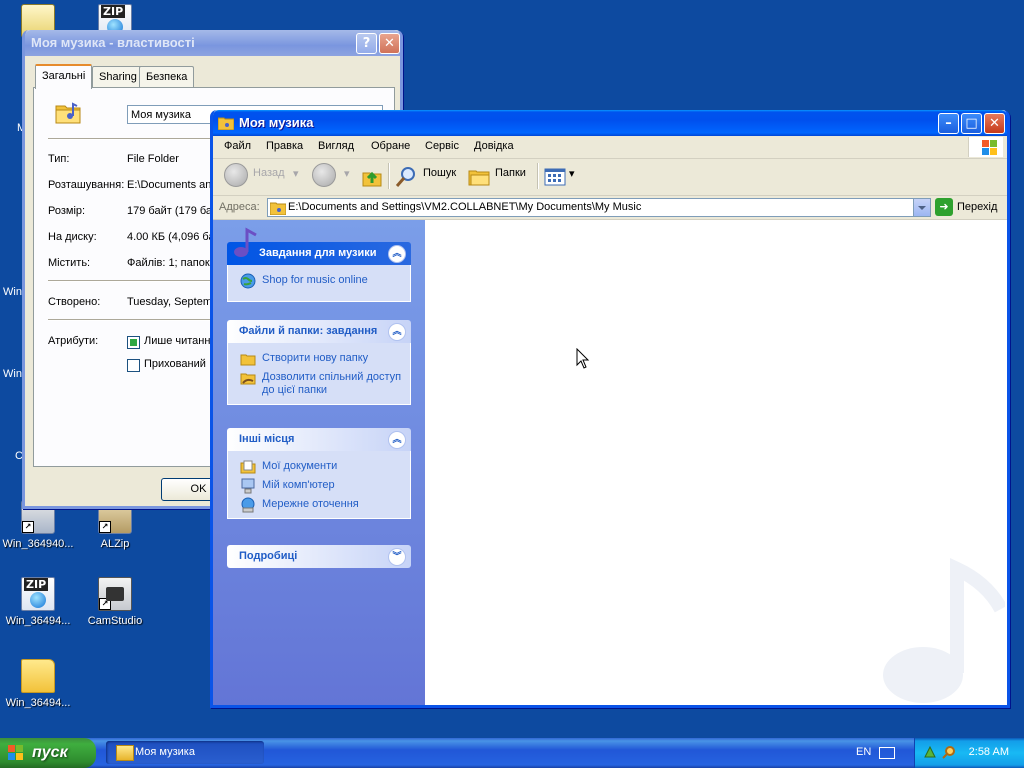 Image resolution: width=1024 pixels, height=768 pixels. I want to click on menu-file: Файл, so click(237, 146).